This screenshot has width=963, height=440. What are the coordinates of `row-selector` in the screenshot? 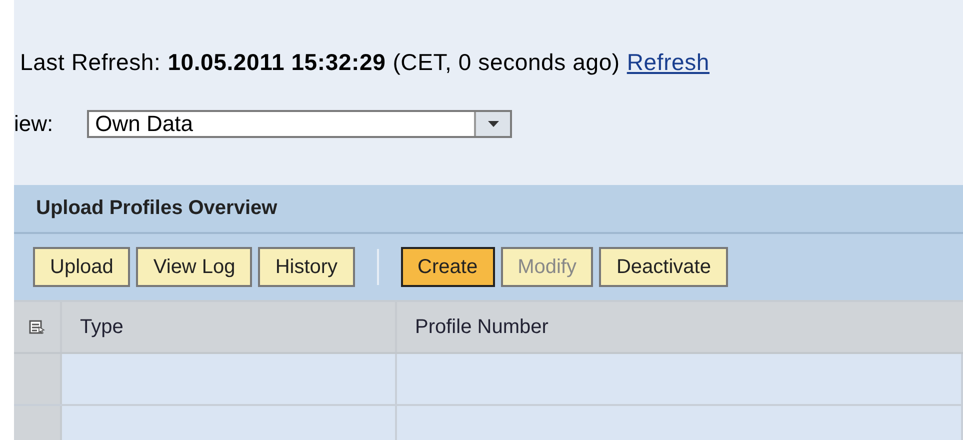 It's located at (38, 379).